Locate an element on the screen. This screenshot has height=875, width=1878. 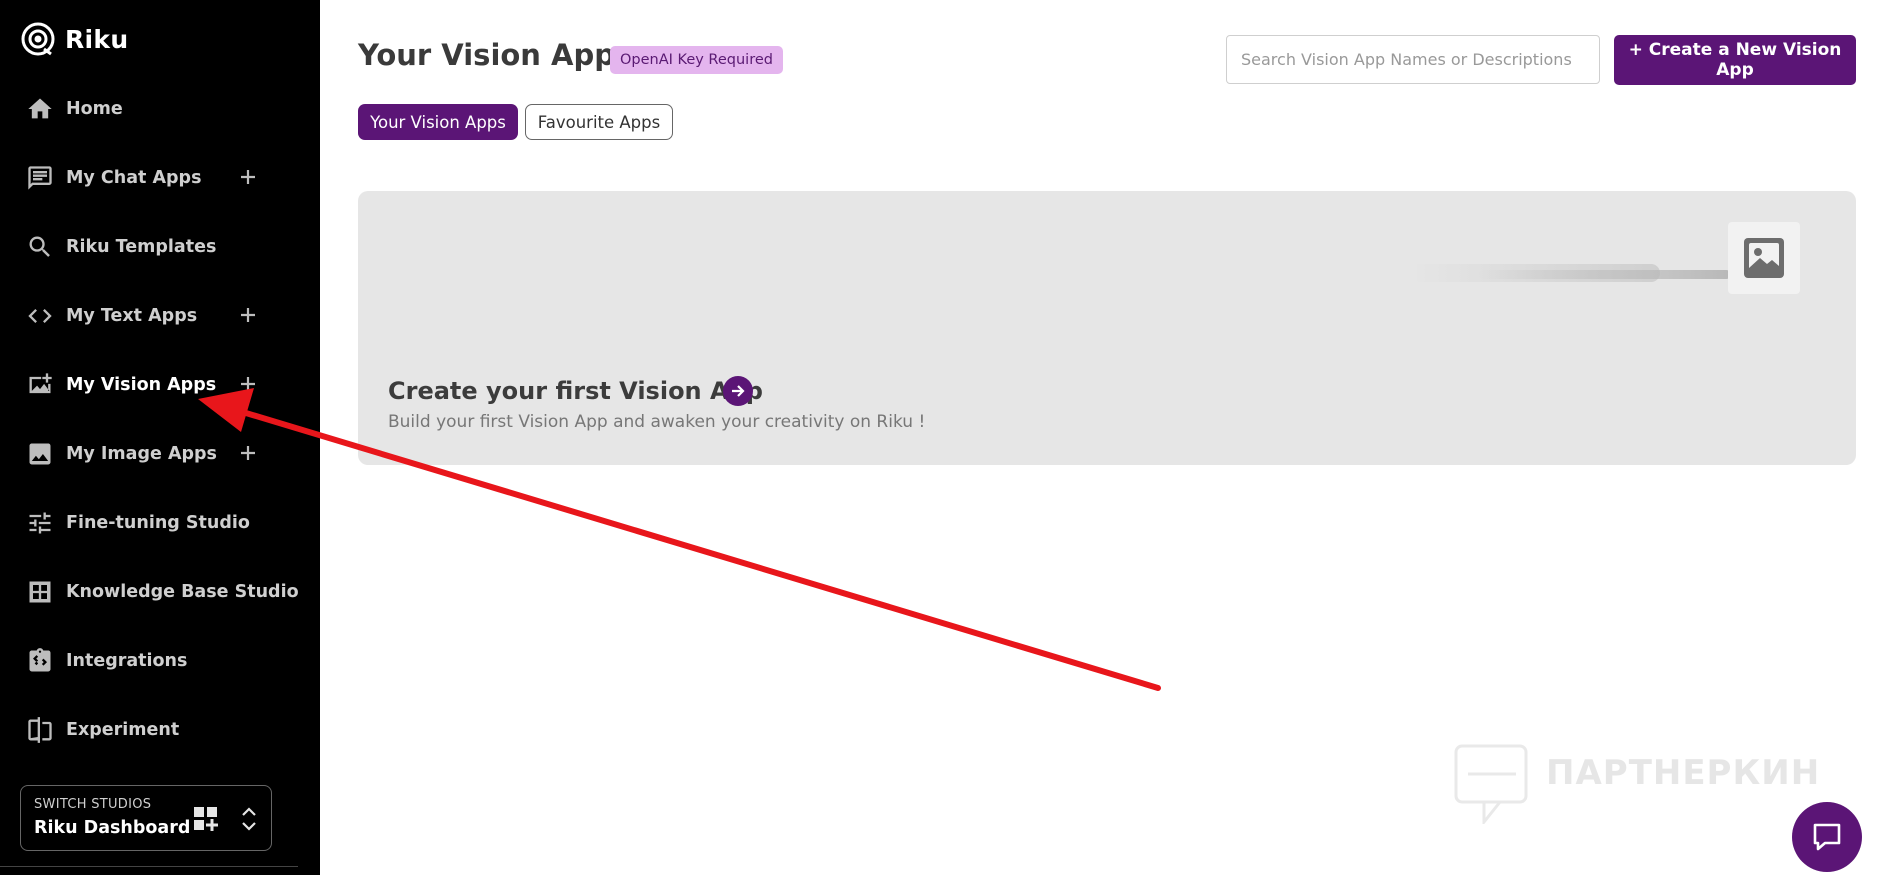
sidebar-item-fine-tuning: Fine-tuning Studio is located at coordinates (160, 522).